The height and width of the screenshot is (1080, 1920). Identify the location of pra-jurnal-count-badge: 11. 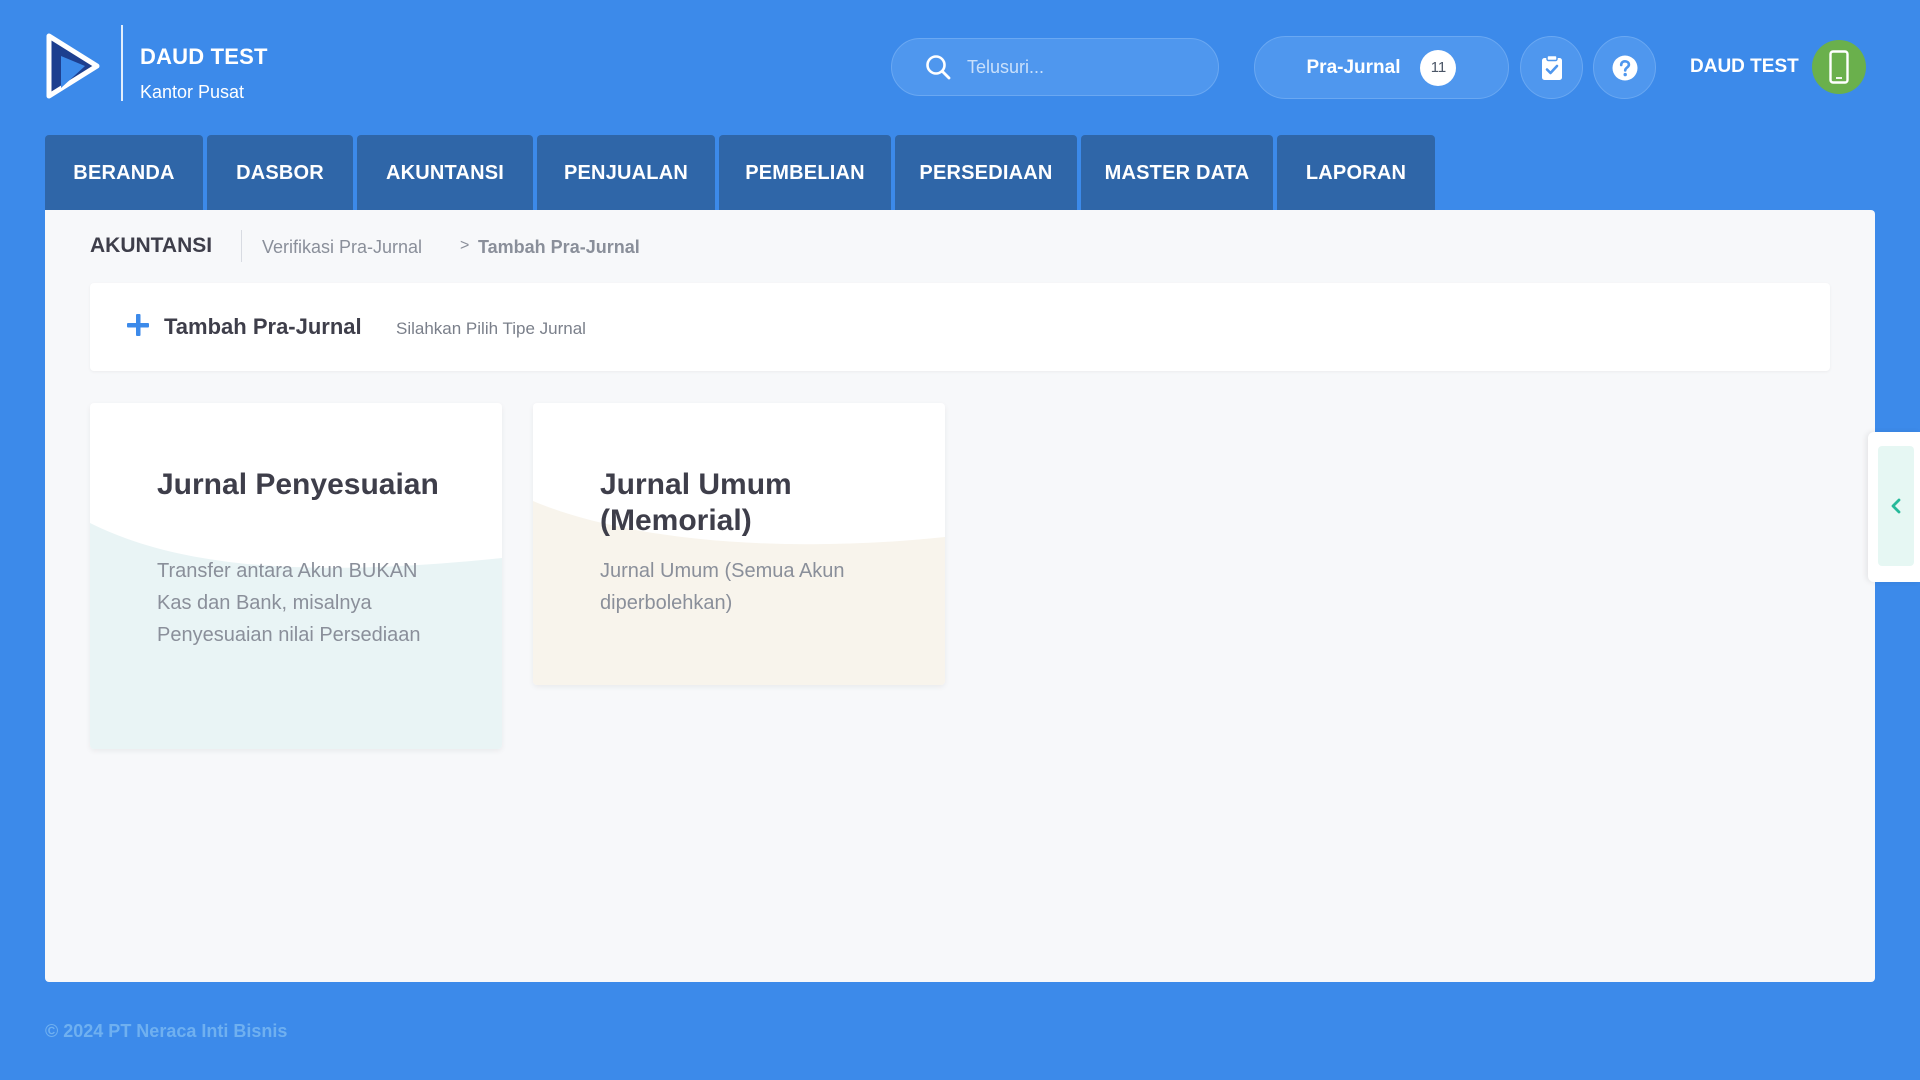
(1438, 67).